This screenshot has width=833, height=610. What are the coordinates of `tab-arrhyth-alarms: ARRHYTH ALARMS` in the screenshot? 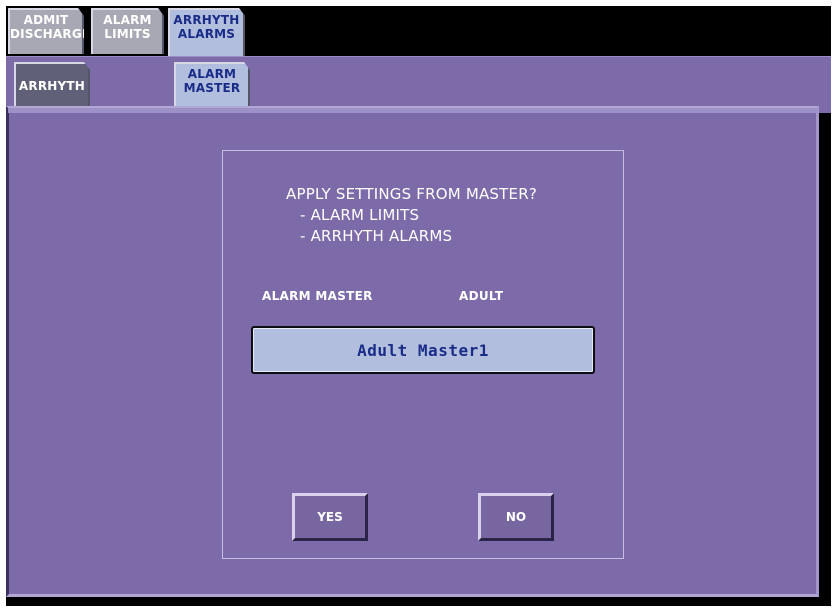 It's located at (206, 33).